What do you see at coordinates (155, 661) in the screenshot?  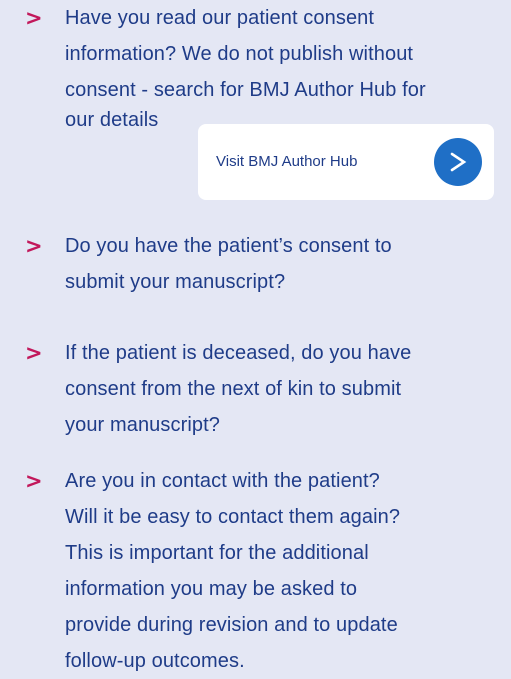 I see `text-line: follow-up outcomes.` at bounding box center [155, 661].